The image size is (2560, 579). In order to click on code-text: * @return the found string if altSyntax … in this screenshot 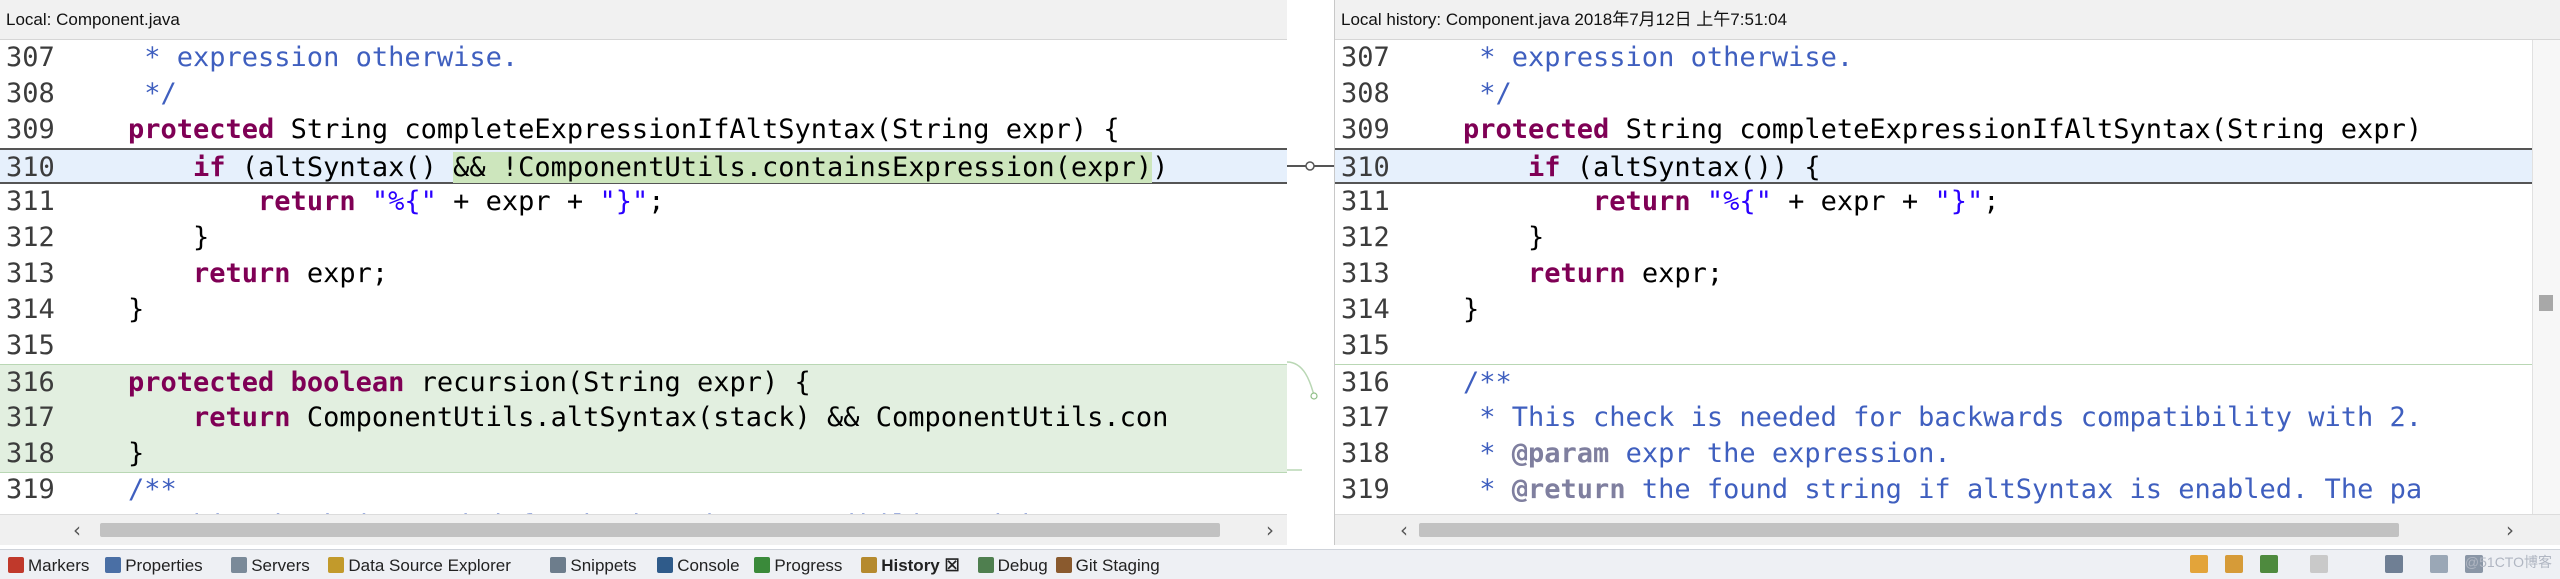, I will do `click(1942, 490)`.